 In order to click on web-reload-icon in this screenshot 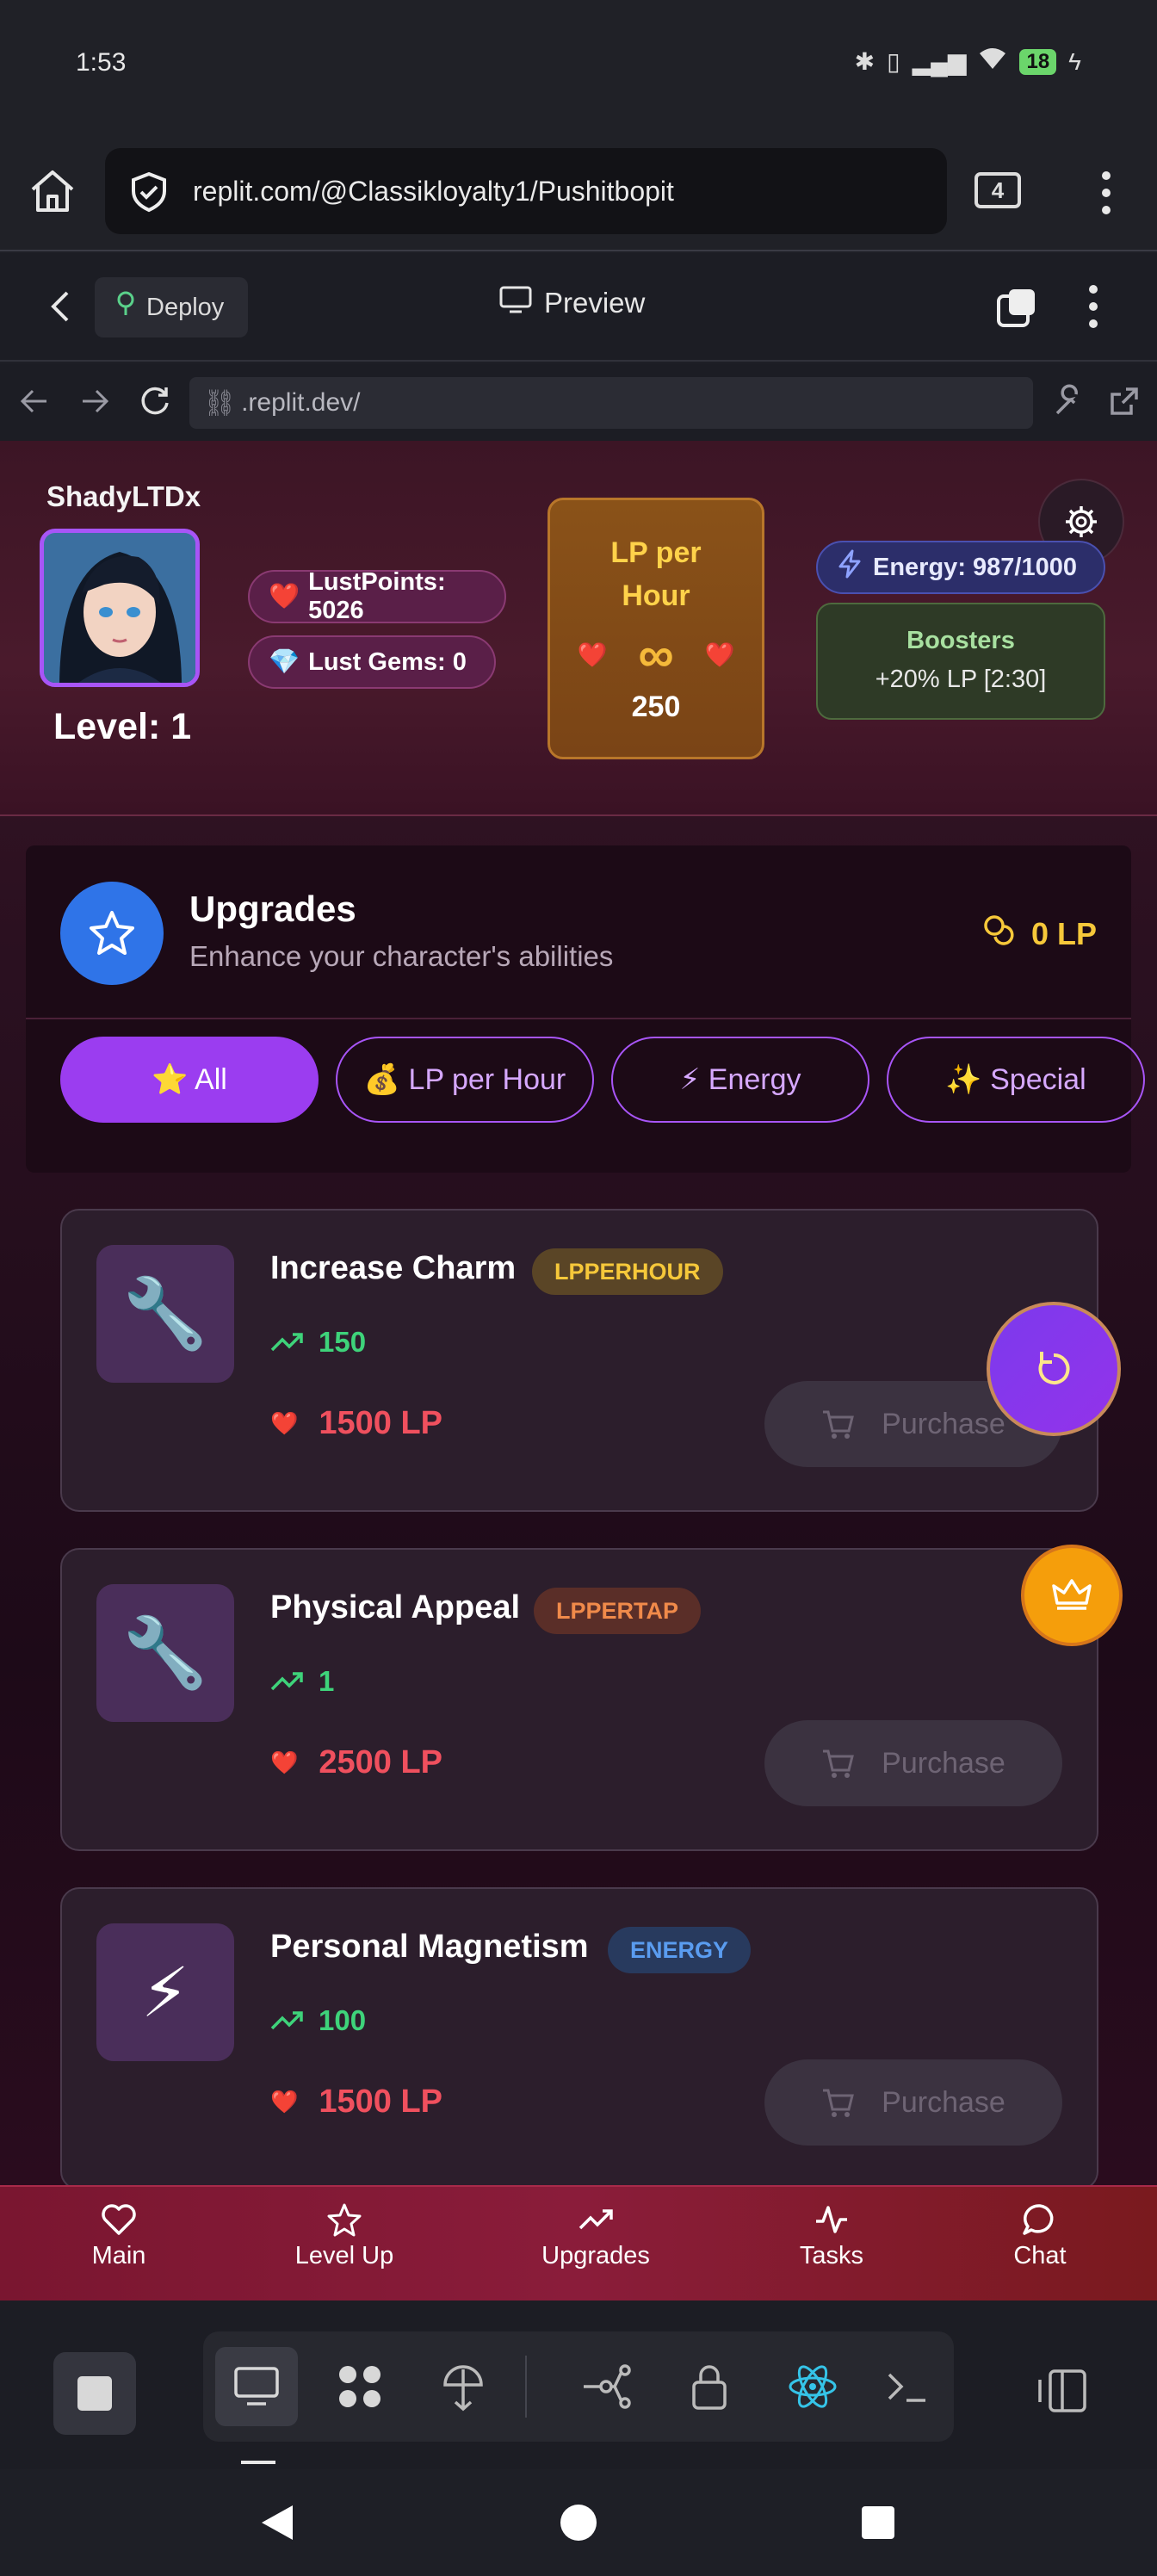, I will do `click(155, 401)`.